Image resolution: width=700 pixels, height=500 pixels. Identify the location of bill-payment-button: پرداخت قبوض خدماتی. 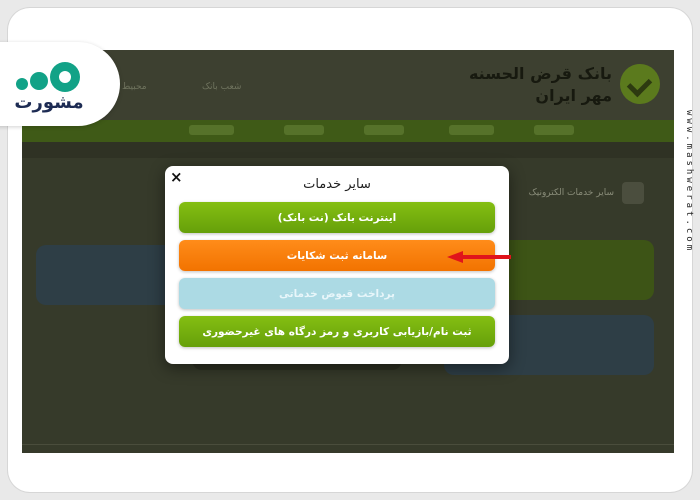
(337, 293).